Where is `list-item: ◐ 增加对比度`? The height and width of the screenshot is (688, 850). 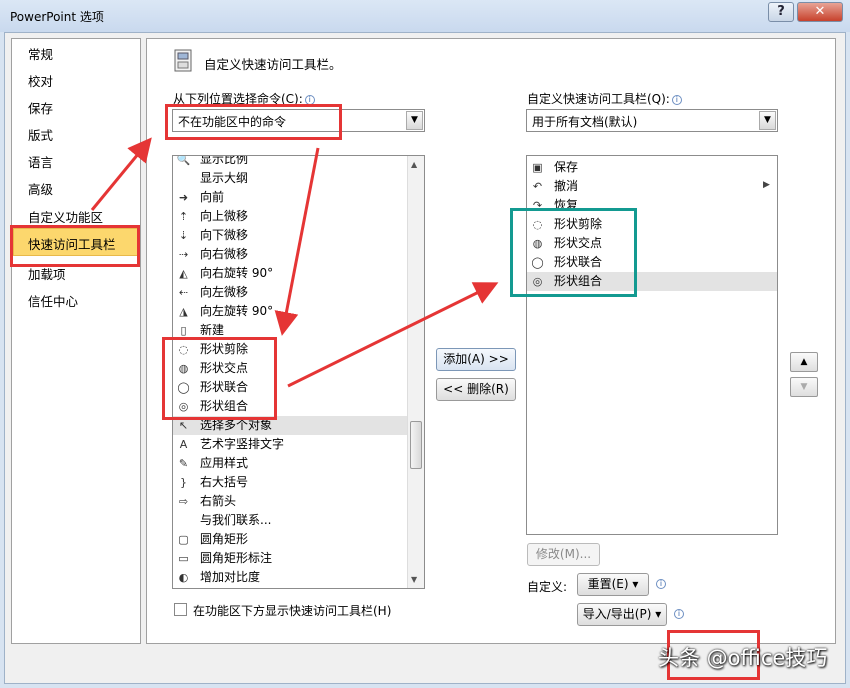 list-item: ◐ 增加对比度 is located at coordinates (298, 577).